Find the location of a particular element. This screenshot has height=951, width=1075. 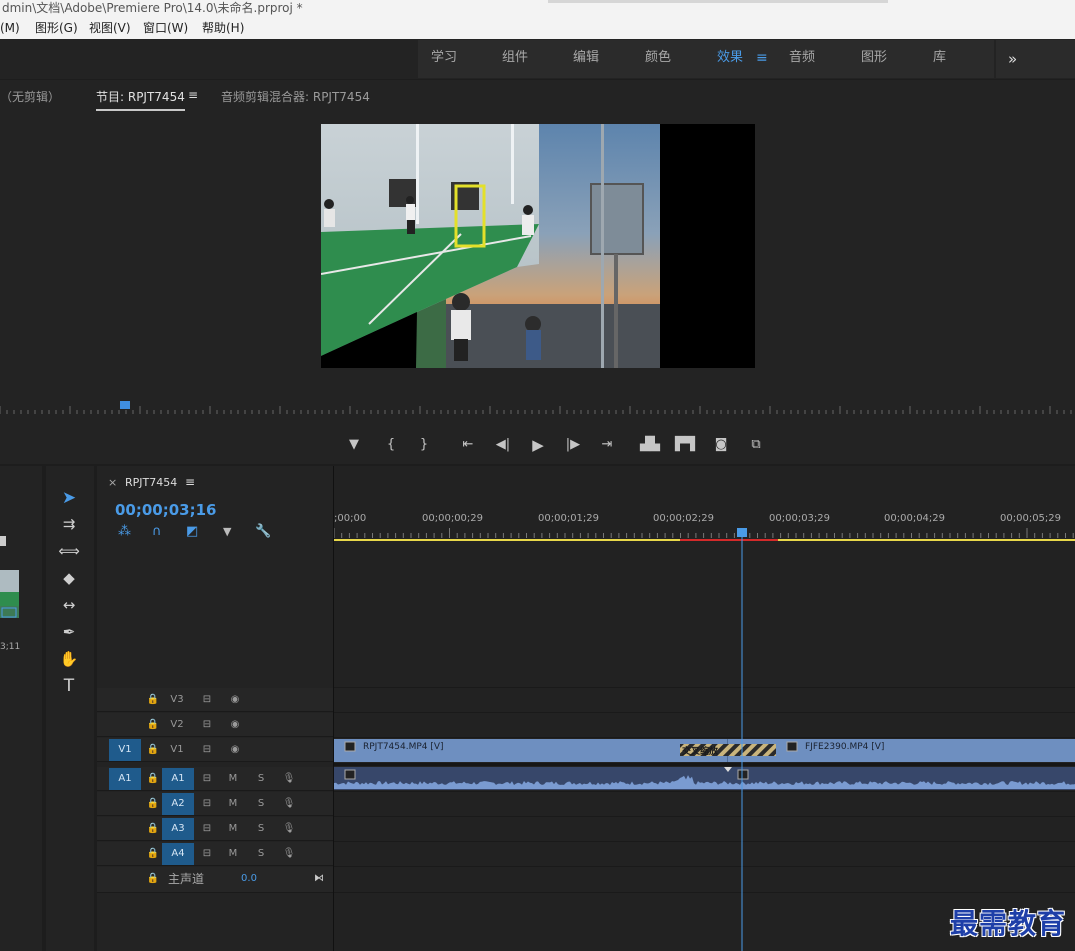

wrench-icon: 🔧 is located at coordinates (263, 531).